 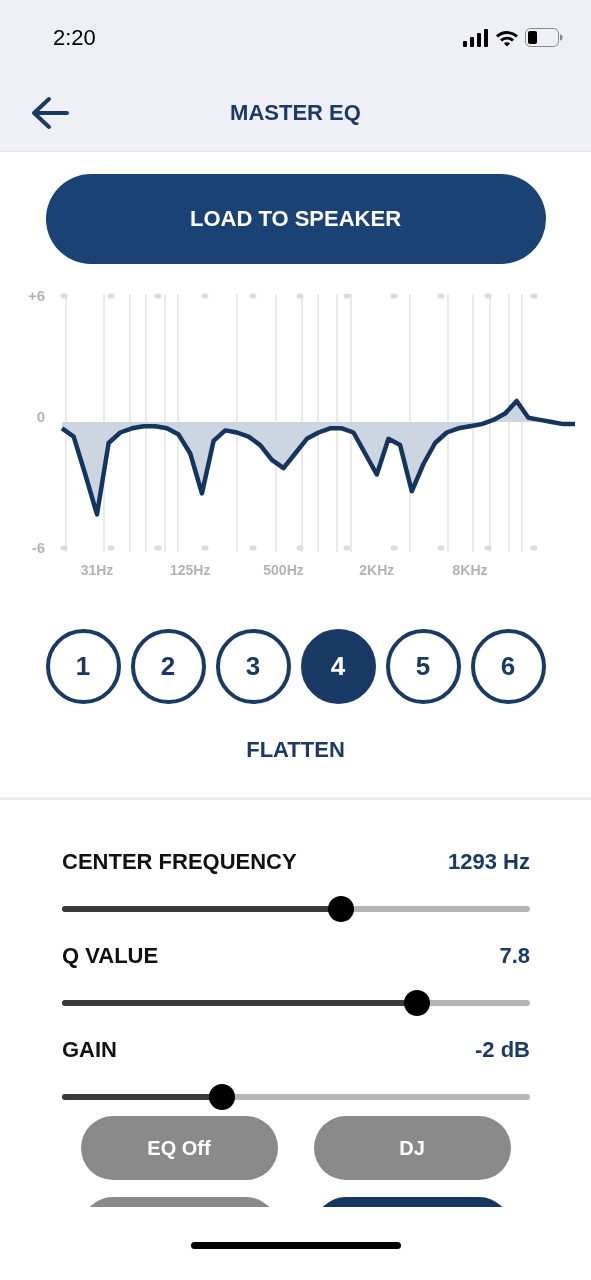 What do you see at coordinates (377, 570) in the screenshot?
I see `axis-label: 2KHz` at bounding box center [377, 570].